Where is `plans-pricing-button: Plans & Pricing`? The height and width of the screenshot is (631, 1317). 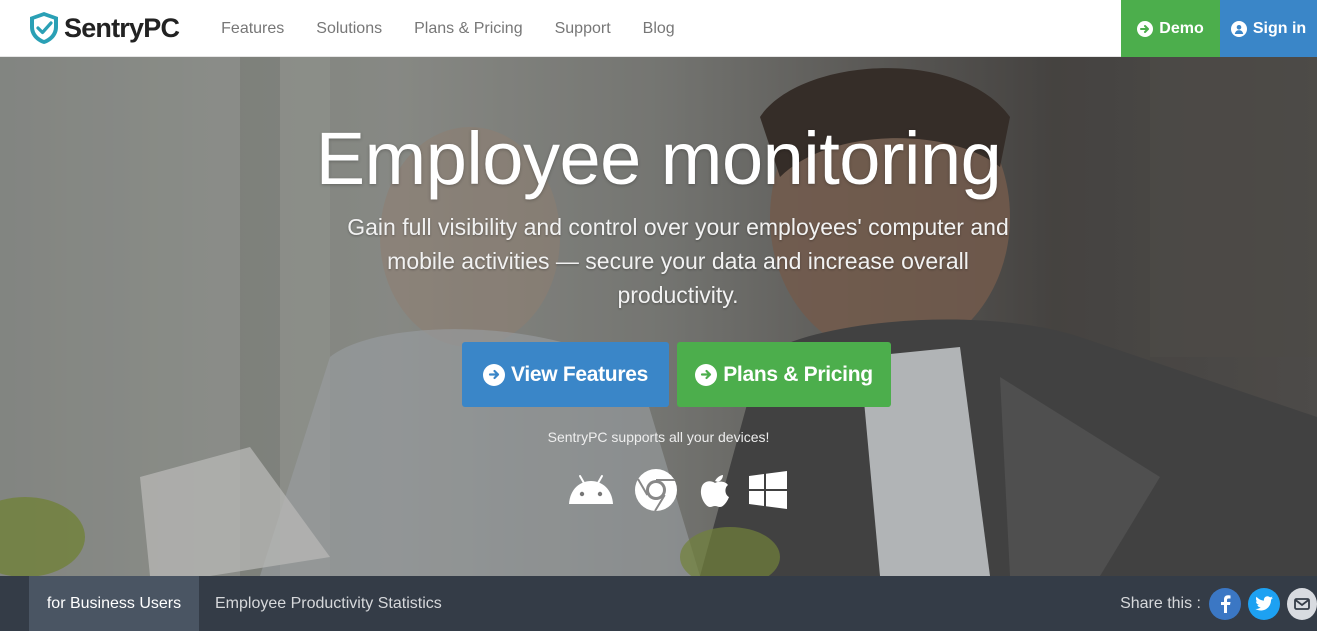
plans-pricing-button: Plans & Pricing is located at coordinates (784, 374).